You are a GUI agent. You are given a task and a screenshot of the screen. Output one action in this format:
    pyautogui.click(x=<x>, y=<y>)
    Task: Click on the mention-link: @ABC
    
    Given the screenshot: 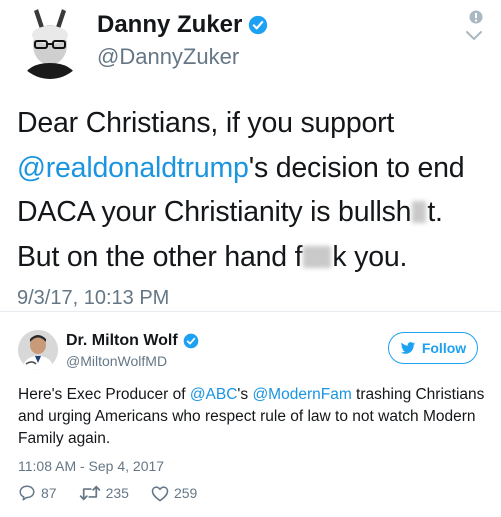 What is the action you would take?
    pyautogui.click(x=214, y=394)
    